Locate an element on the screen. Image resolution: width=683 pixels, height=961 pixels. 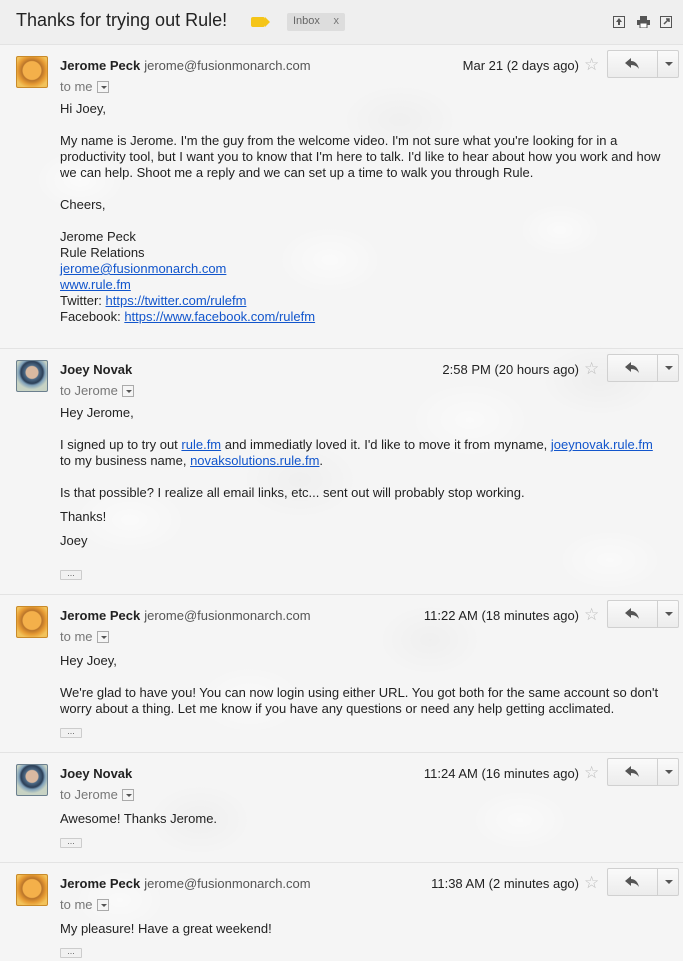
signature-title: Rule Relations is located at coordinates (102, 252).